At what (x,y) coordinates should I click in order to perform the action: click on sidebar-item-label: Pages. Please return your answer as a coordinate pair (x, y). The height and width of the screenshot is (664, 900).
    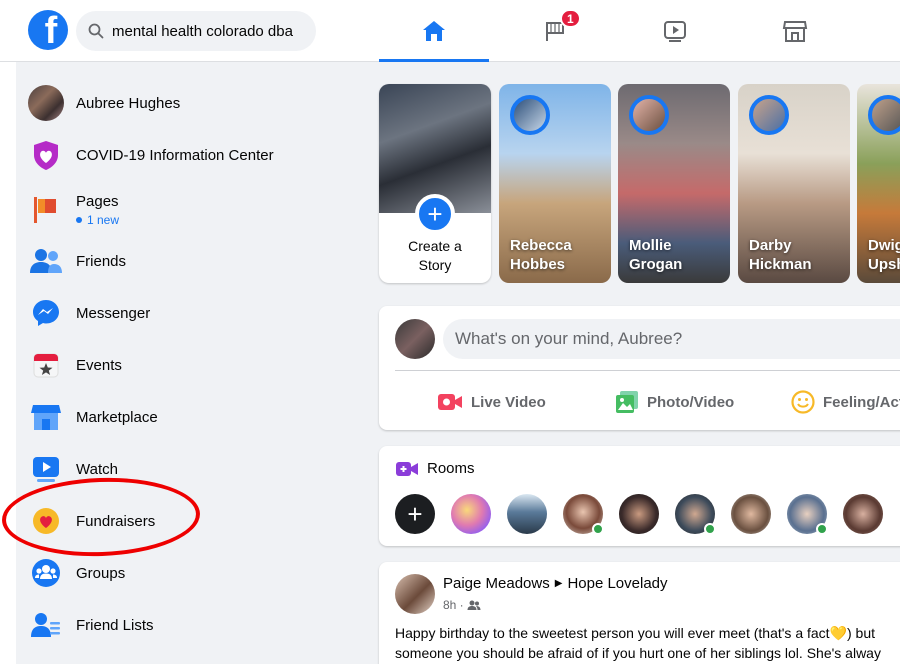
    Looking at the image, I should click on (97, 201).